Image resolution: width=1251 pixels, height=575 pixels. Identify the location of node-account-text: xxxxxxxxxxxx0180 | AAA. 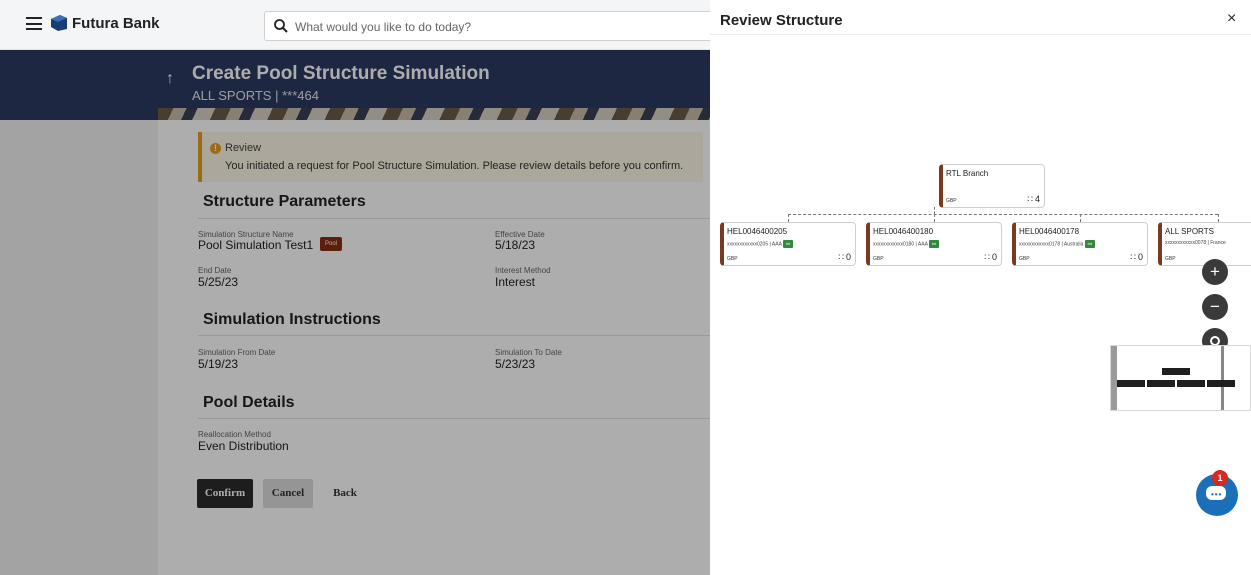
(900, 244).